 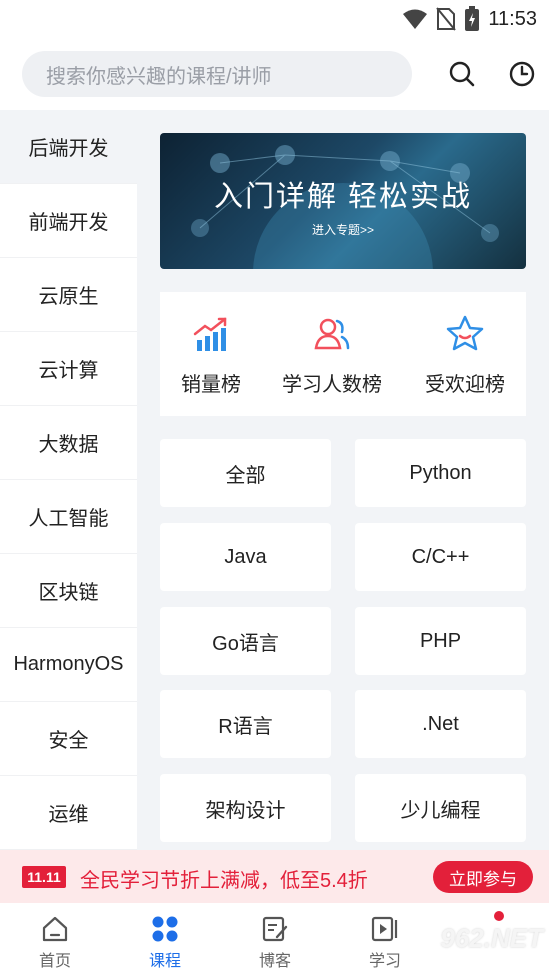 I want to click on nav-blog: 博客, so click(x=275, y=939).